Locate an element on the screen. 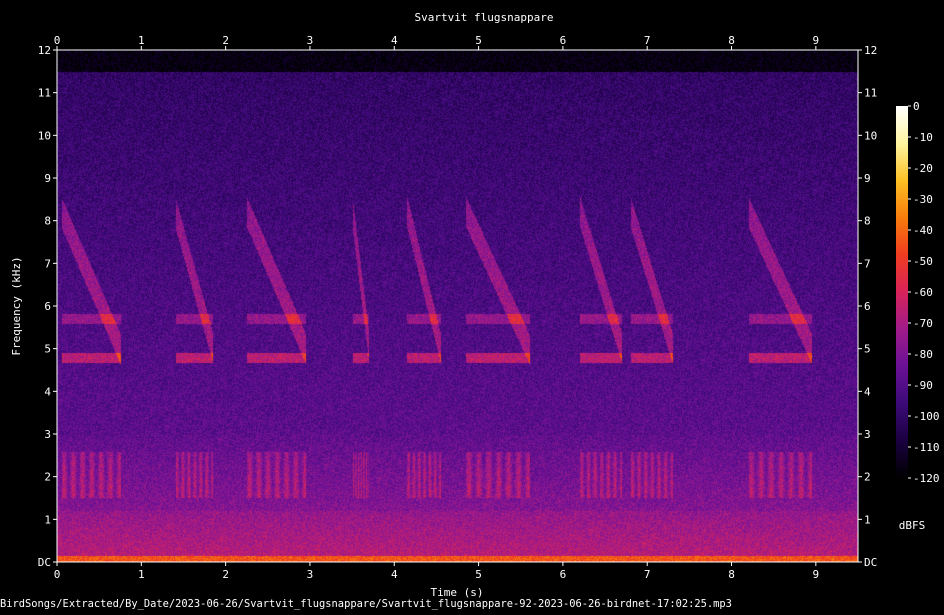 Image resolution: width=944 pixels, height=615 pixels. y-tick-label: 5 is located at coordinates (47, 349).